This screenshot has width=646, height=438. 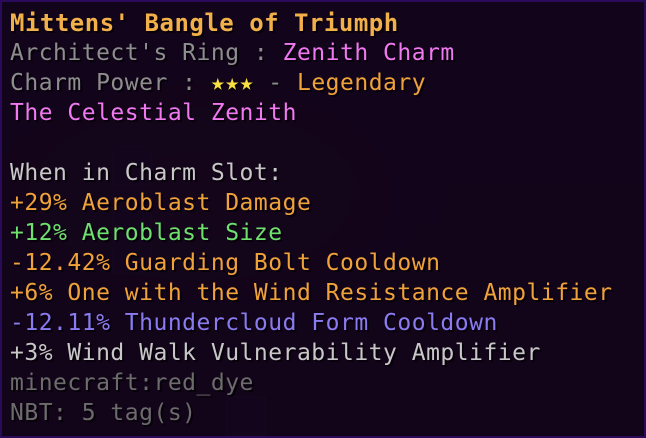 What do you see at coordinates (204, 23) in the screenshot?
I see `item-title: Mittens' Bangle of Triumph` at bounding box center [204, 23].